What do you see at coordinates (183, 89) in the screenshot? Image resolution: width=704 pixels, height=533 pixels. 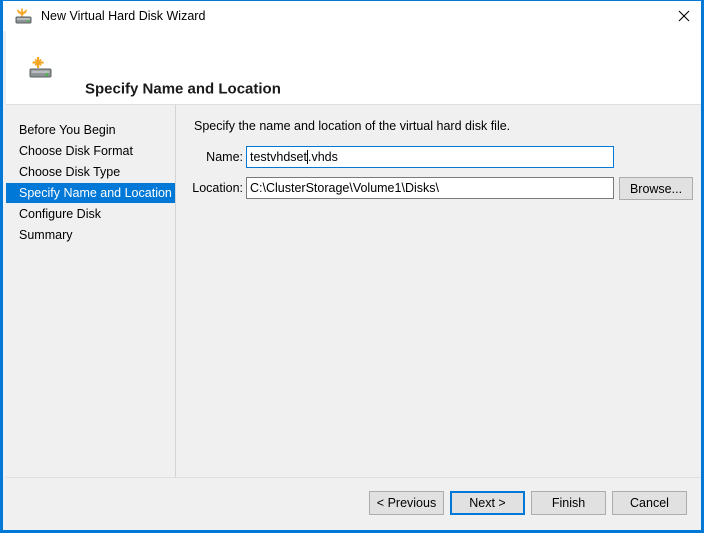 I see `page-title: Specify Name and Location` at bounding box center [183, 89].